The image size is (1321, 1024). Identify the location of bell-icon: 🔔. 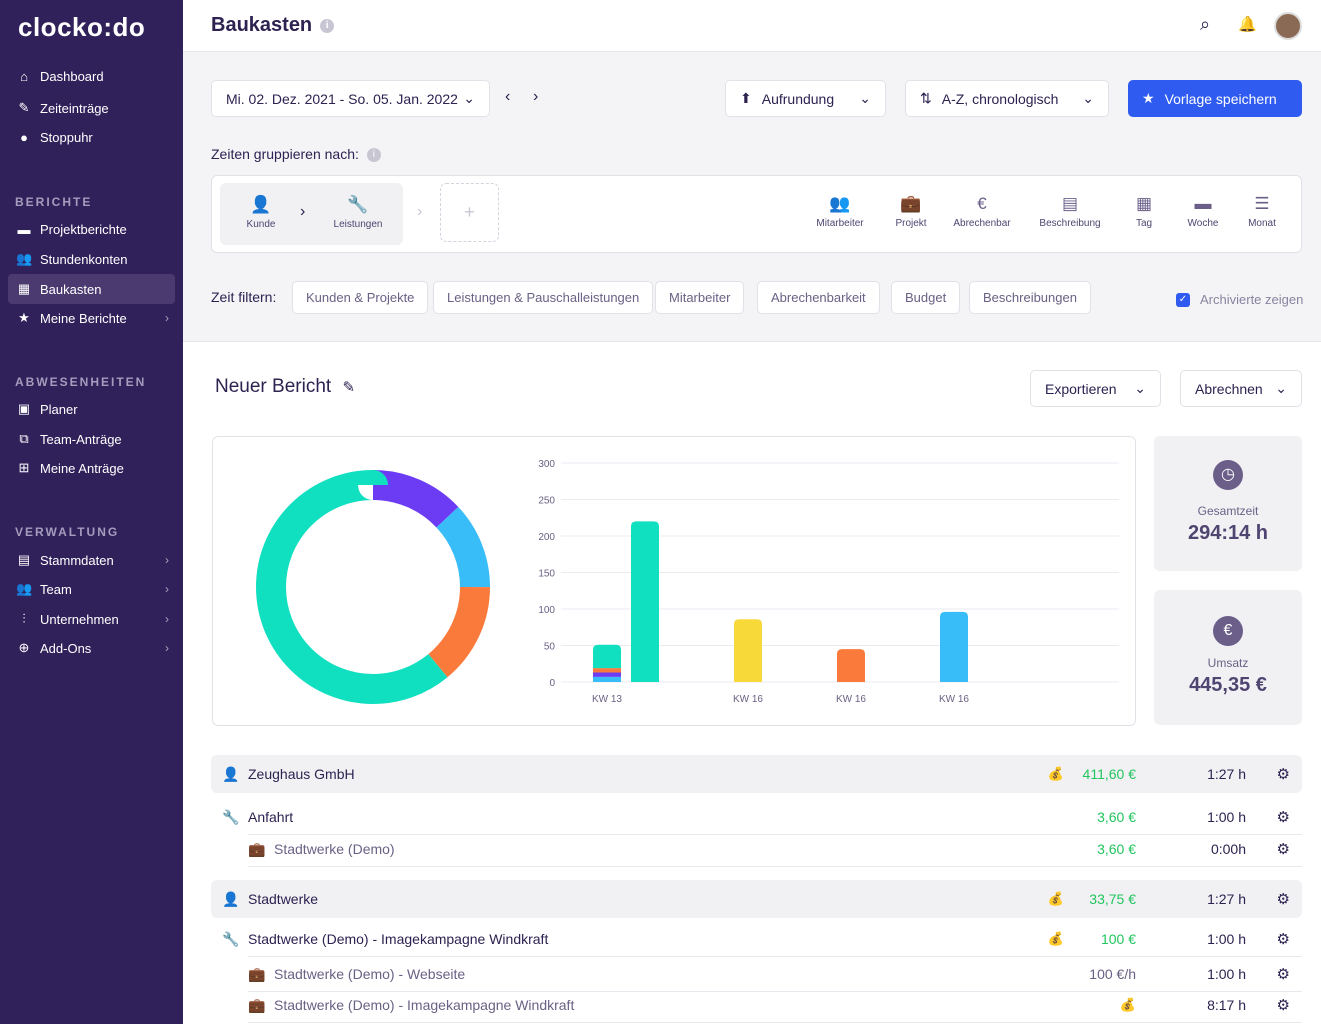
(1247, 24).